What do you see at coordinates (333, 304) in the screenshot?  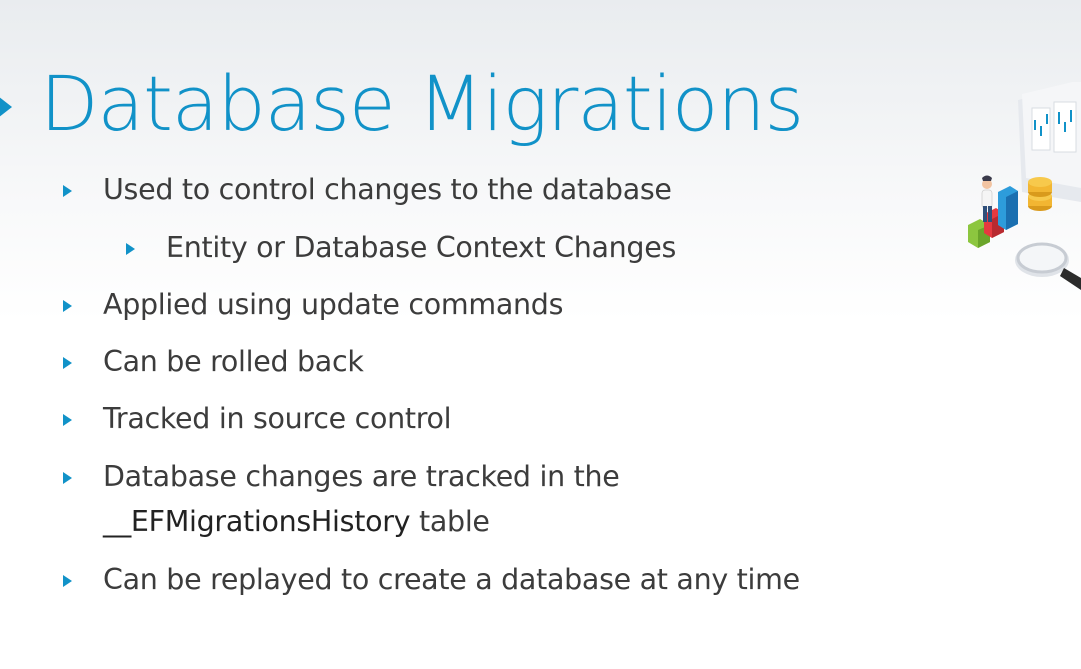 I see `bullet-text: Applied using update commands` at bounding box center [333, 304].